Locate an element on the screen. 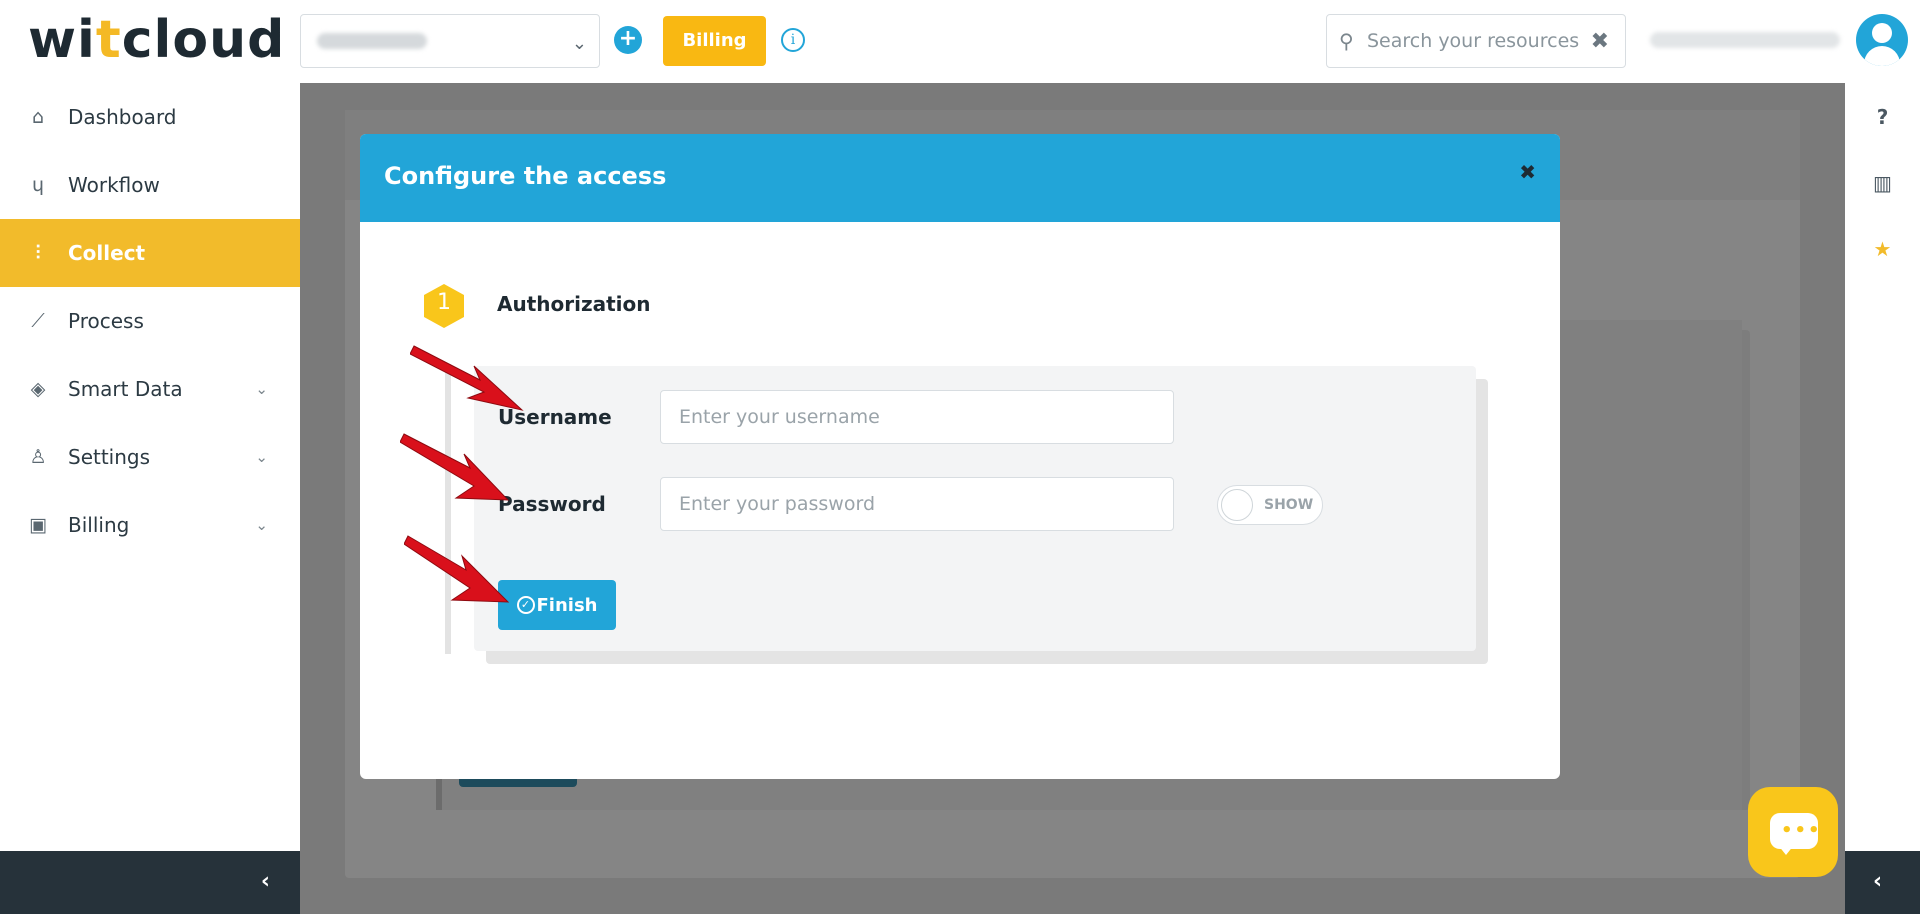  search-box: ⚲ ✖ is located at coordinates (1476, 41).